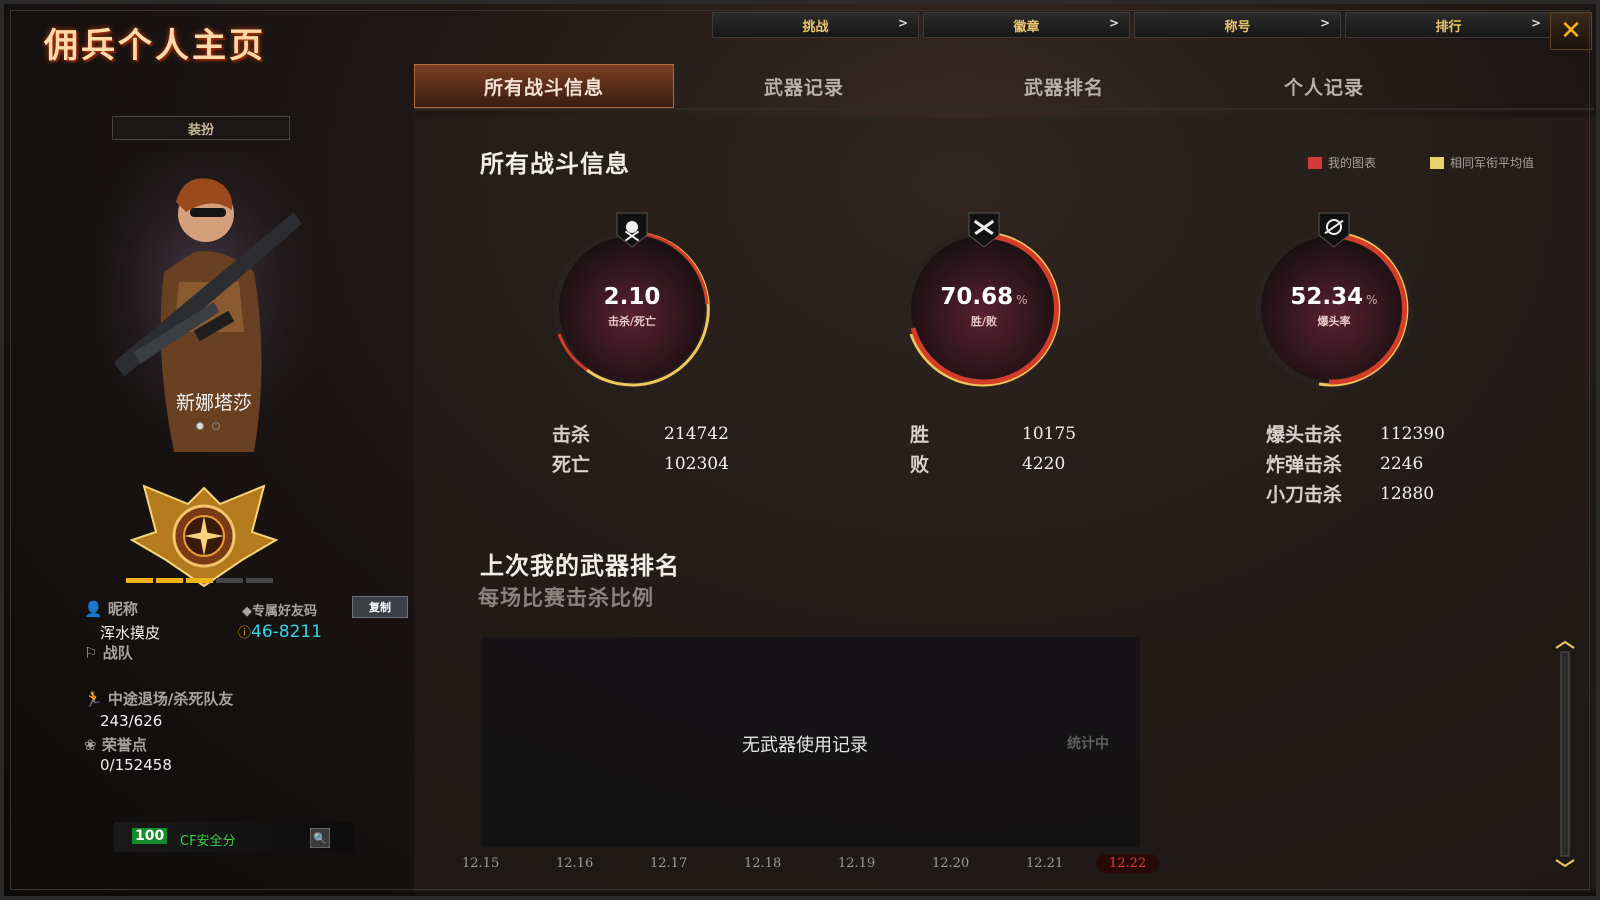 This screenshot has width=1600, height=900. I want to click on scroll-down-icon, so click(1565, 863).